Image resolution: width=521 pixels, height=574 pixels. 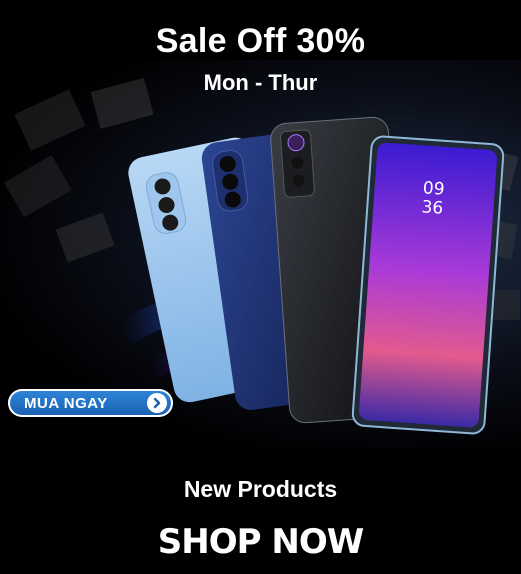 What do you see at coordinates (260, 489) in the screenshot?
I see `new-products-label: New Products` at bounding box center [260, 489].